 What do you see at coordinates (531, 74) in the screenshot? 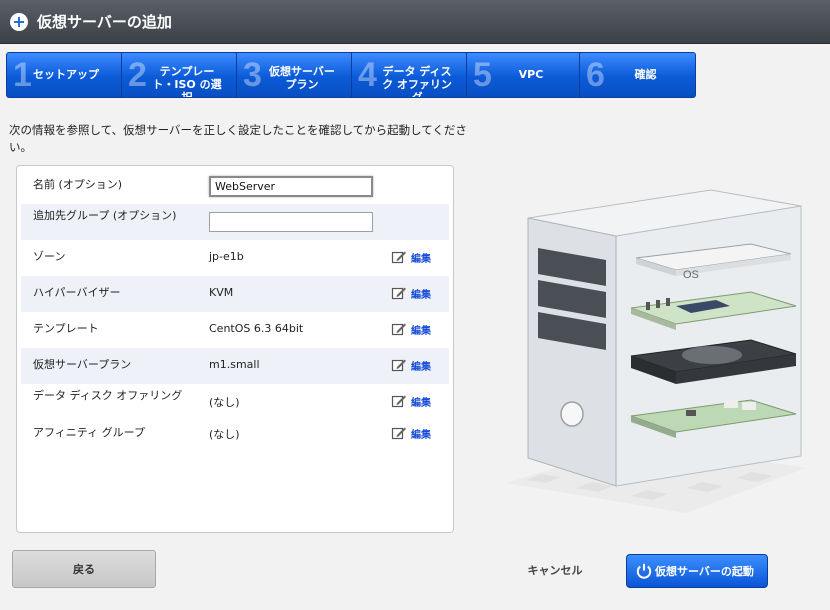
I see `step-label: VPC` at bounding box center [531, 74].